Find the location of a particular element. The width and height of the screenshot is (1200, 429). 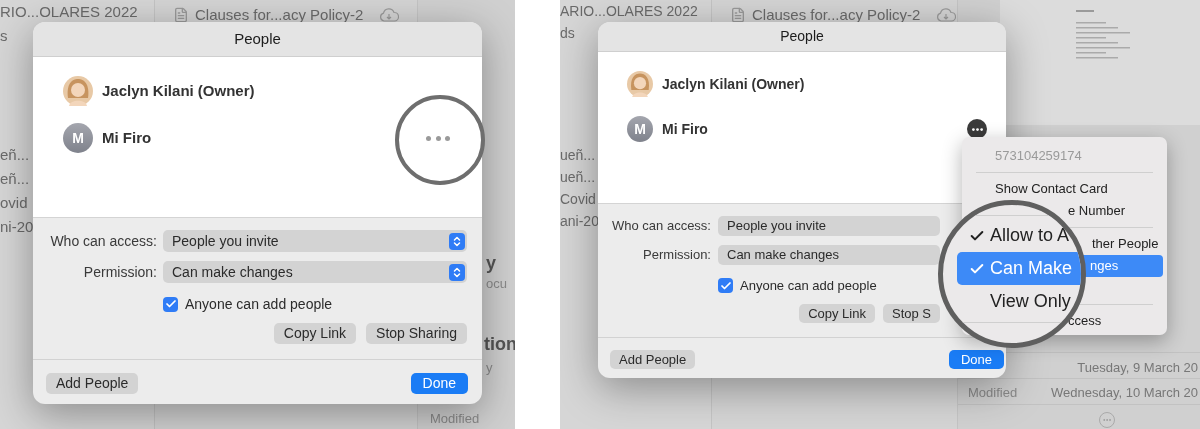

zoomed-menu-item: Allow to A is located at coordinates (1019, 235).